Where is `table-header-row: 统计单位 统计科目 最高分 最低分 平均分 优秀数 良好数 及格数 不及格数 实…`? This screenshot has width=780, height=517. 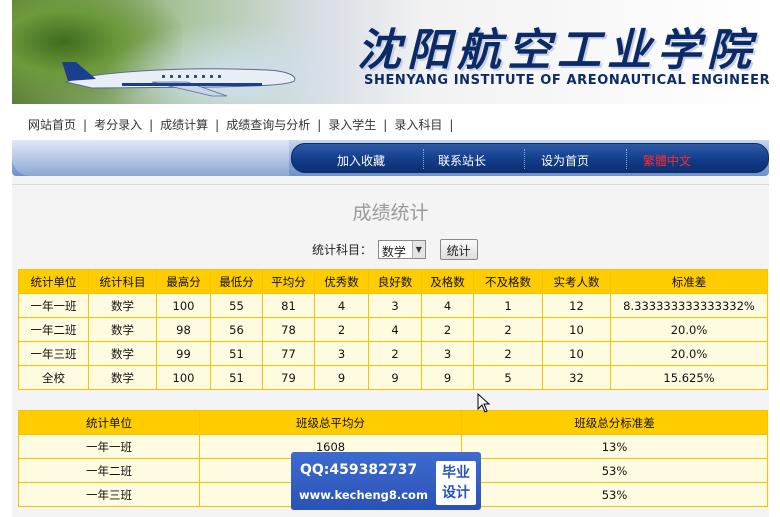 table-header-row: 统计单位 统计科目 最高分 最低分 平均分 优秀数 良好数 及格数 不及格数 实… is located at coordinates (393, 281).